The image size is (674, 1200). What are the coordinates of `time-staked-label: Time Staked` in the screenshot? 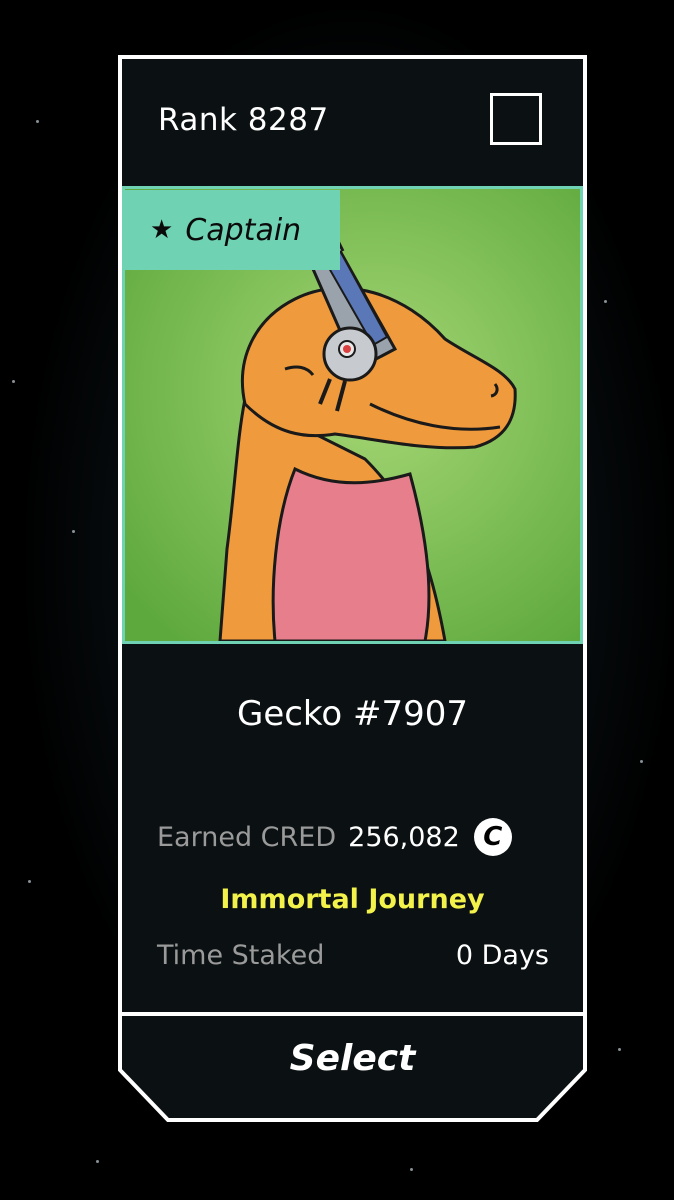 It's located at (241, 955).